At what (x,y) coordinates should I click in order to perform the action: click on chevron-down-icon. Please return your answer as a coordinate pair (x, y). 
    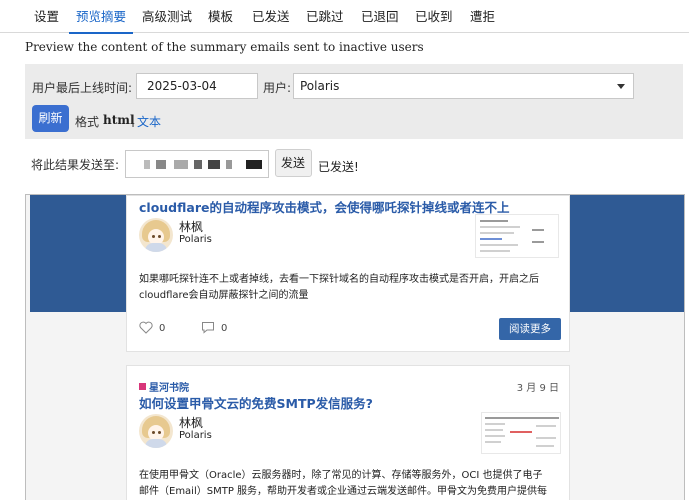
    Looking at the image, I should click on (621, 86).